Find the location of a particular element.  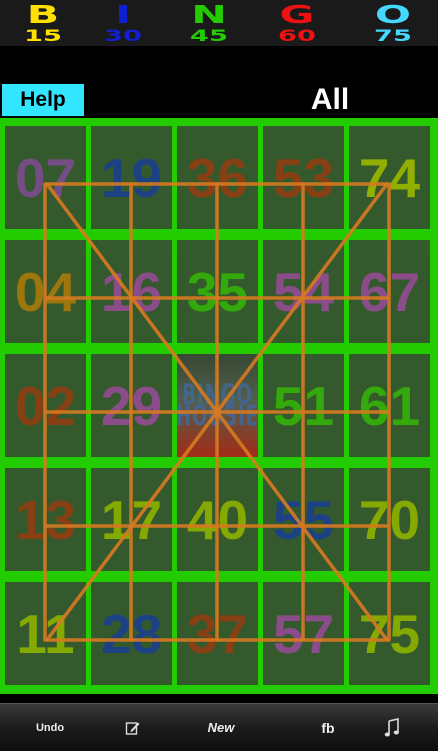

music-button is located at coordinates (392, 727).